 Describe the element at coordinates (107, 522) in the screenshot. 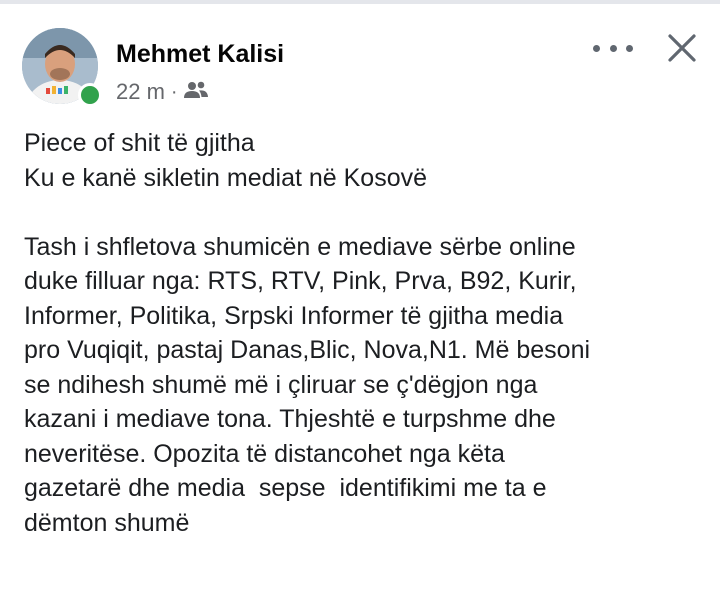

I see `body-line: dëmton shumë` at that location.